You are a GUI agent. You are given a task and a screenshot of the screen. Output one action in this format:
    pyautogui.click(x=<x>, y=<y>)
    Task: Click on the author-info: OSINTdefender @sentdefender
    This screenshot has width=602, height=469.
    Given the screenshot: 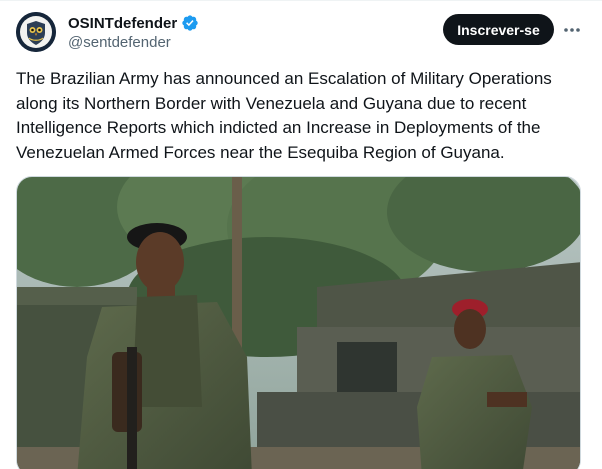 What is the action you would take?
    pyautogui.click(x=133, y=32)
    